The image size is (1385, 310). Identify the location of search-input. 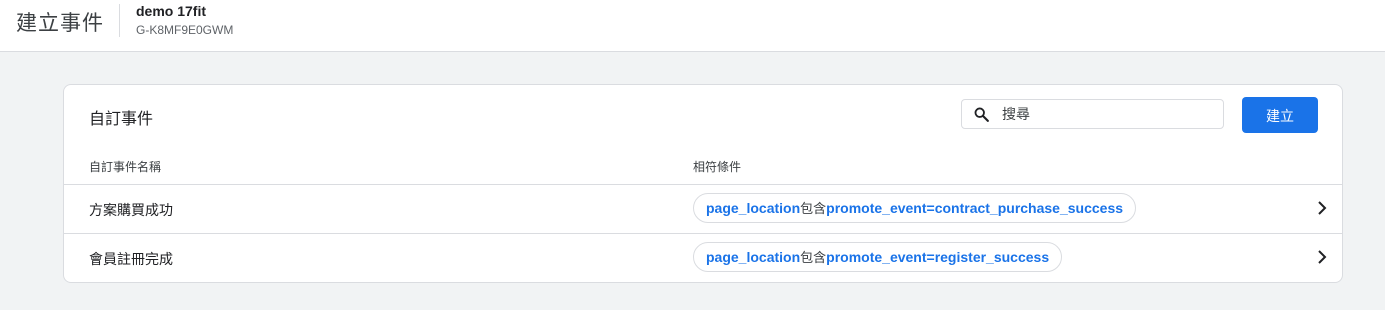
(1107, 114).